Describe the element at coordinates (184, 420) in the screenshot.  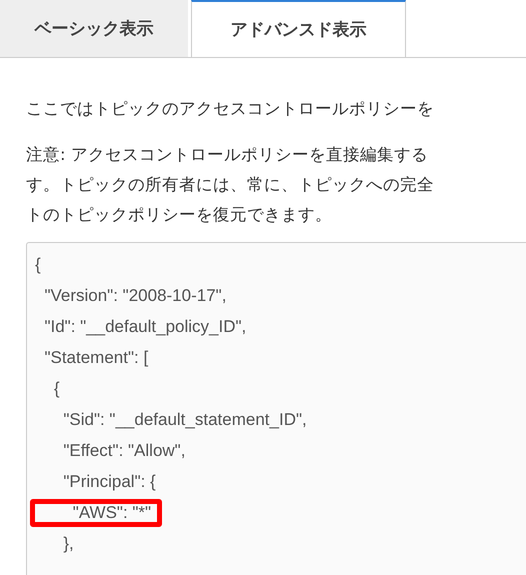
I see `code-line: "Sid": "__default_statement_ID",` at that location.